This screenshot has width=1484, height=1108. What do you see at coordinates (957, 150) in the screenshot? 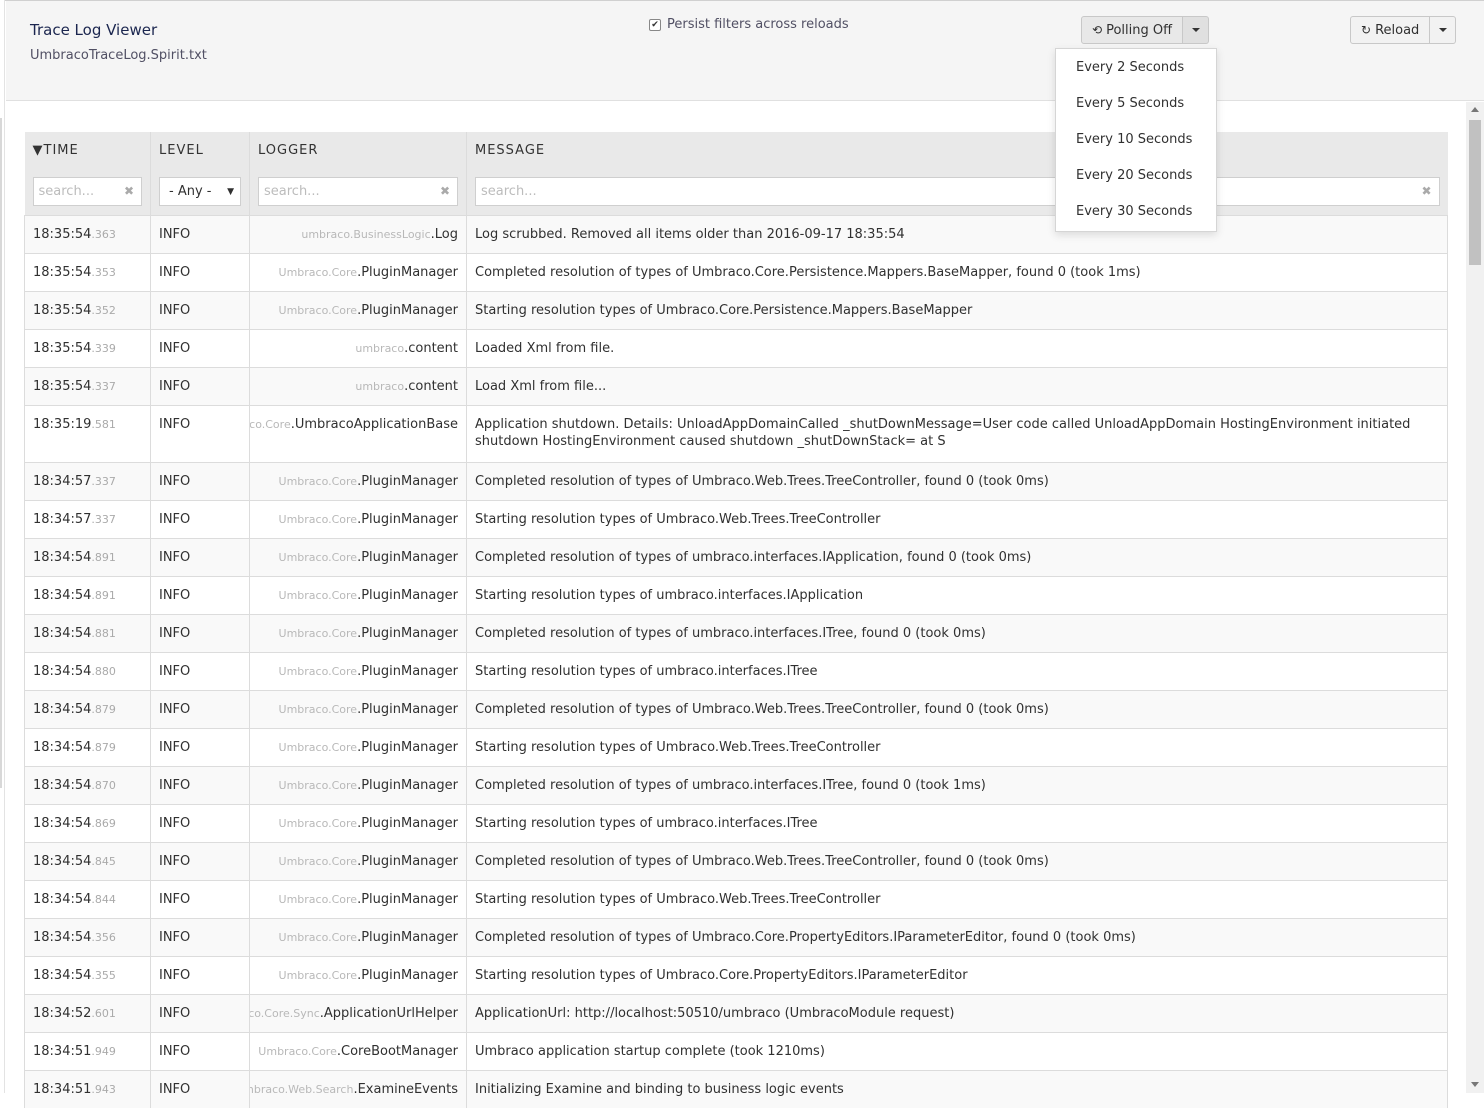
I see `column-header-message: MESSAGE` at bounding box center [957, 150].